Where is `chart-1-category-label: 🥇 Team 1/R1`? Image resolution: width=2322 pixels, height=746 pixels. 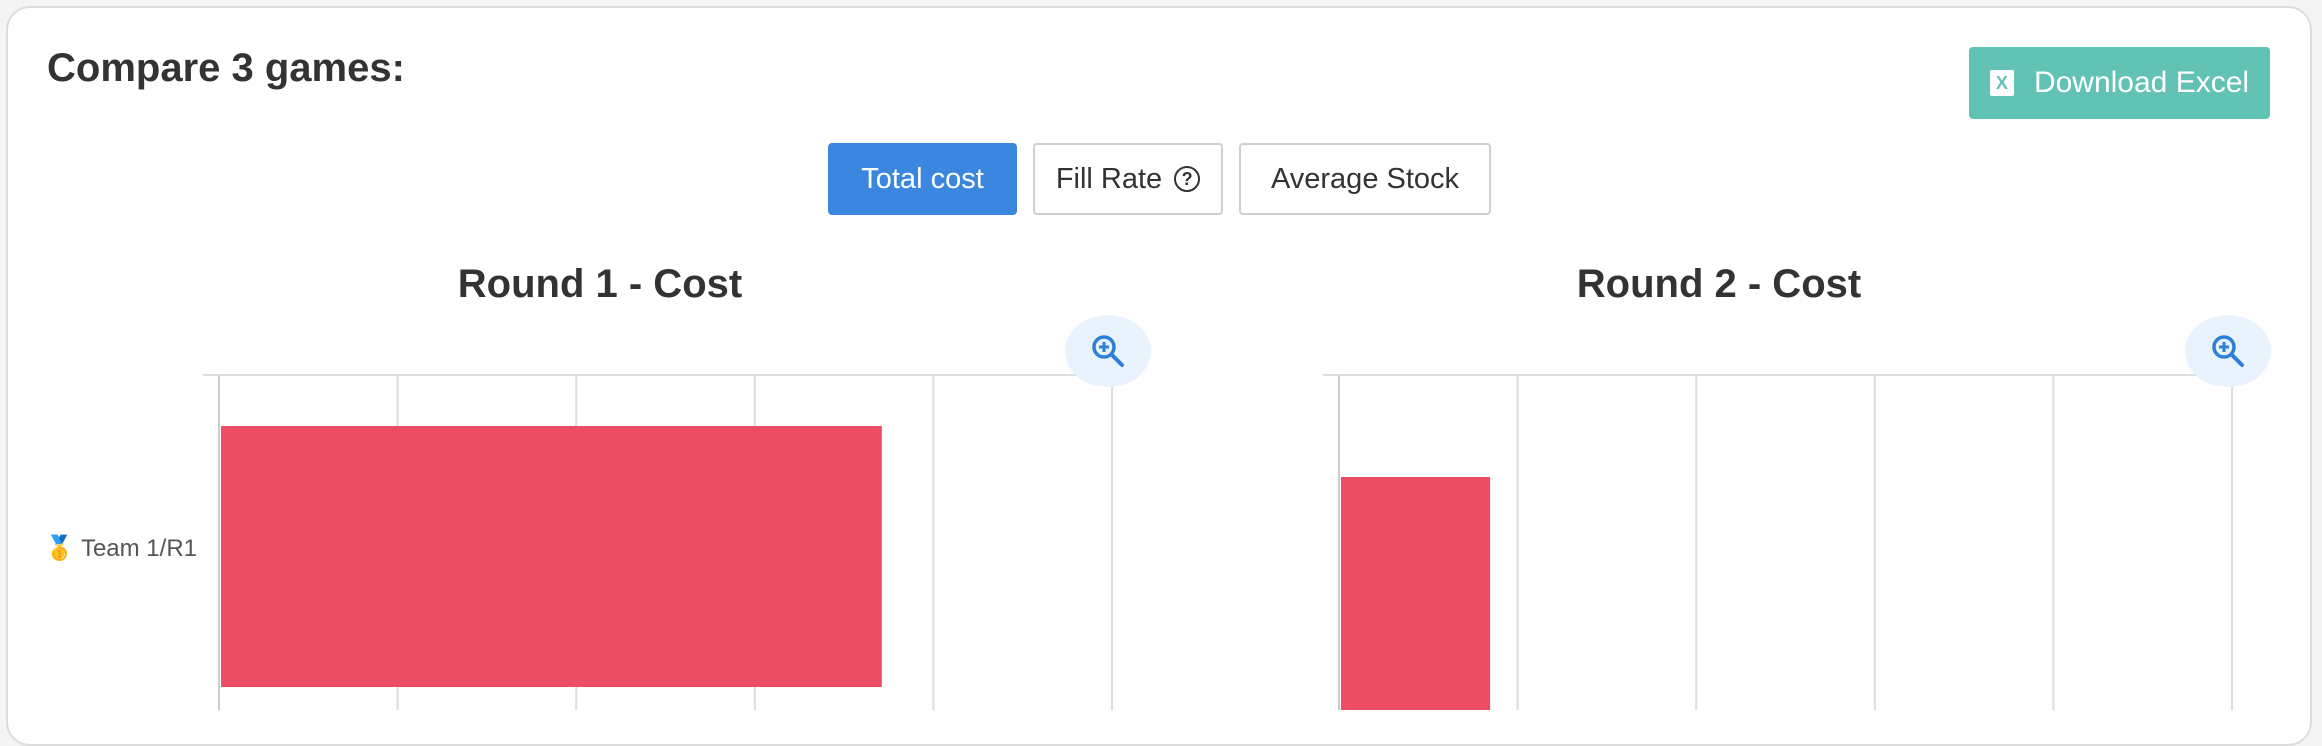 chart-1-category-label: 🥇 Team 1/R1 is located at coordinates (121, 548).